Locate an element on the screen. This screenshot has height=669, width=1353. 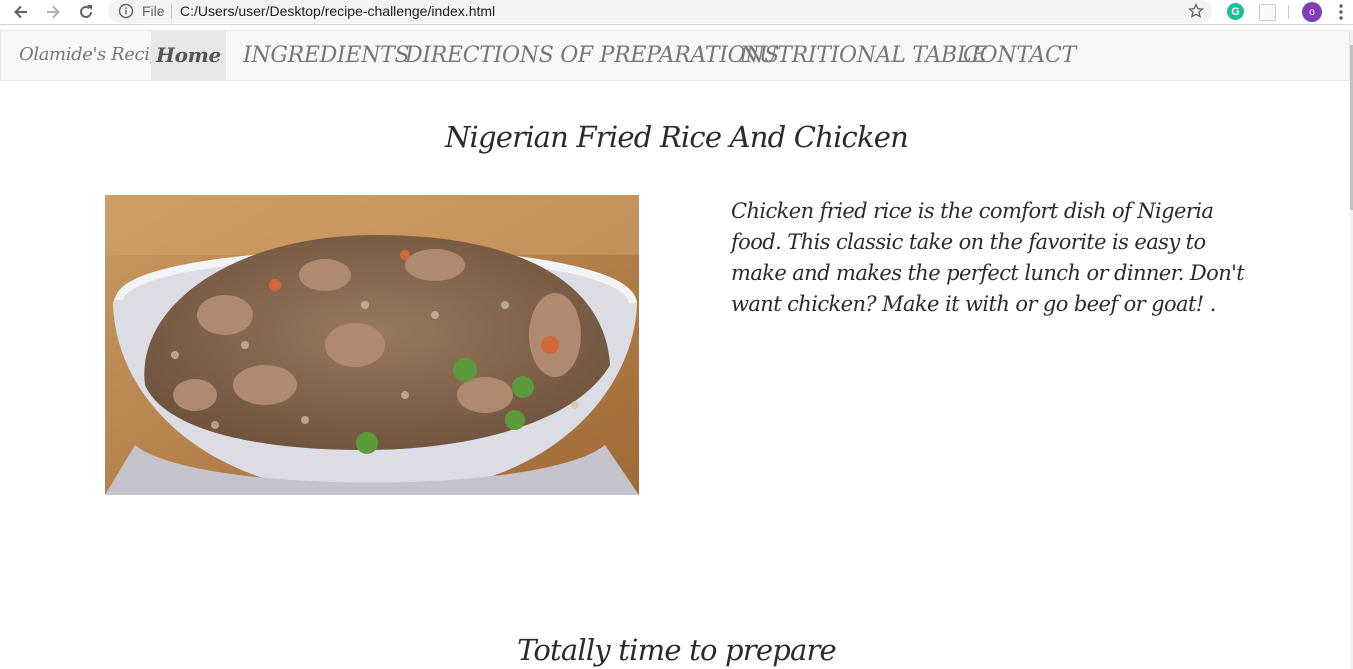
brand-link: Olamide's Recipe is located at coordinates (95, 54).